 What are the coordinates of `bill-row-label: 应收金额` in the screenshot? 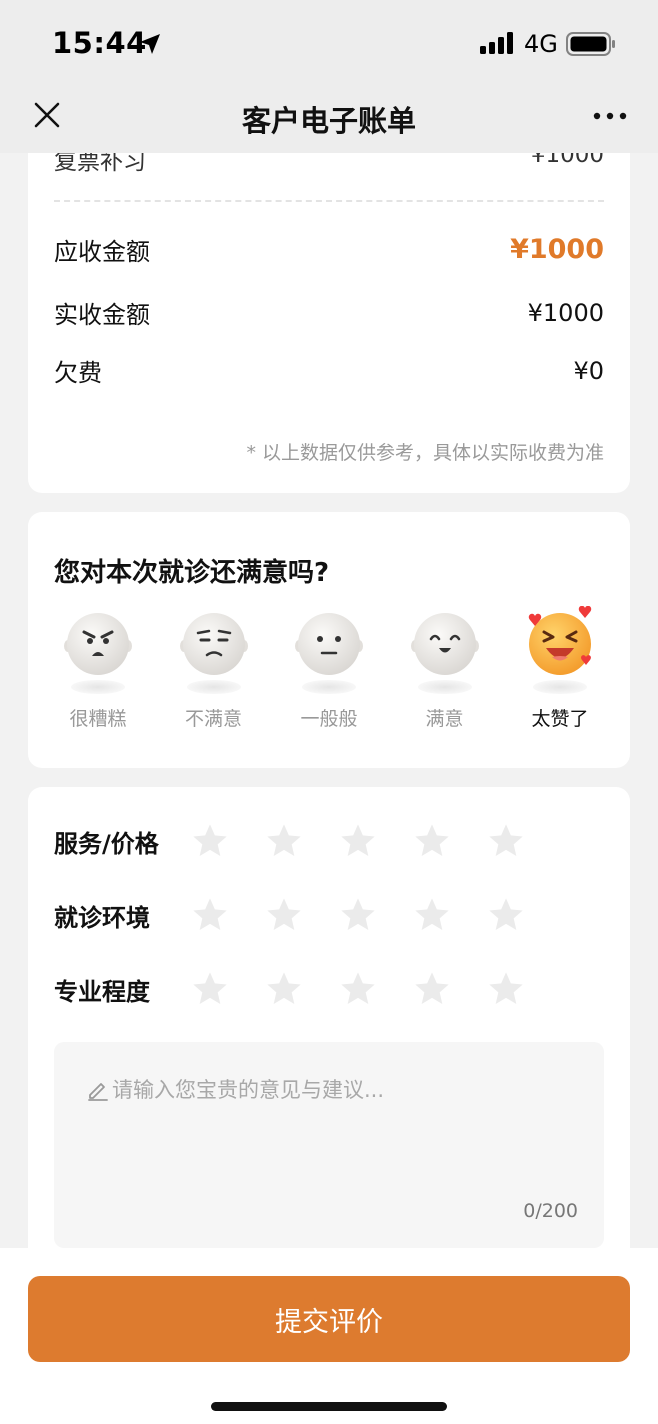 It's located at (102, 252).